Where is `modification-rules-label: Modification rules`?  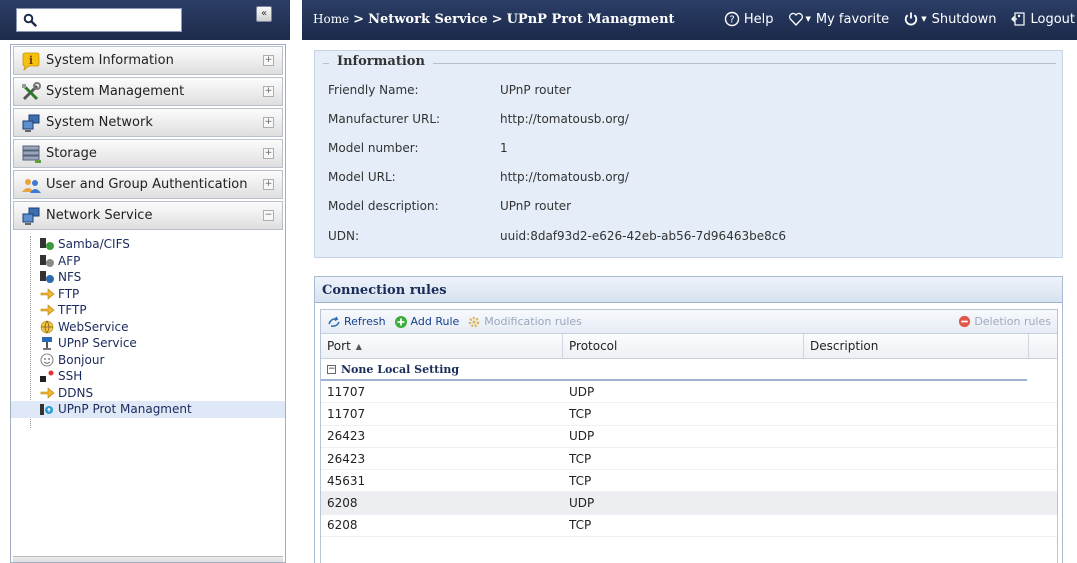
modification-rules-label: Modification rules is located at coordinates (533, 321).